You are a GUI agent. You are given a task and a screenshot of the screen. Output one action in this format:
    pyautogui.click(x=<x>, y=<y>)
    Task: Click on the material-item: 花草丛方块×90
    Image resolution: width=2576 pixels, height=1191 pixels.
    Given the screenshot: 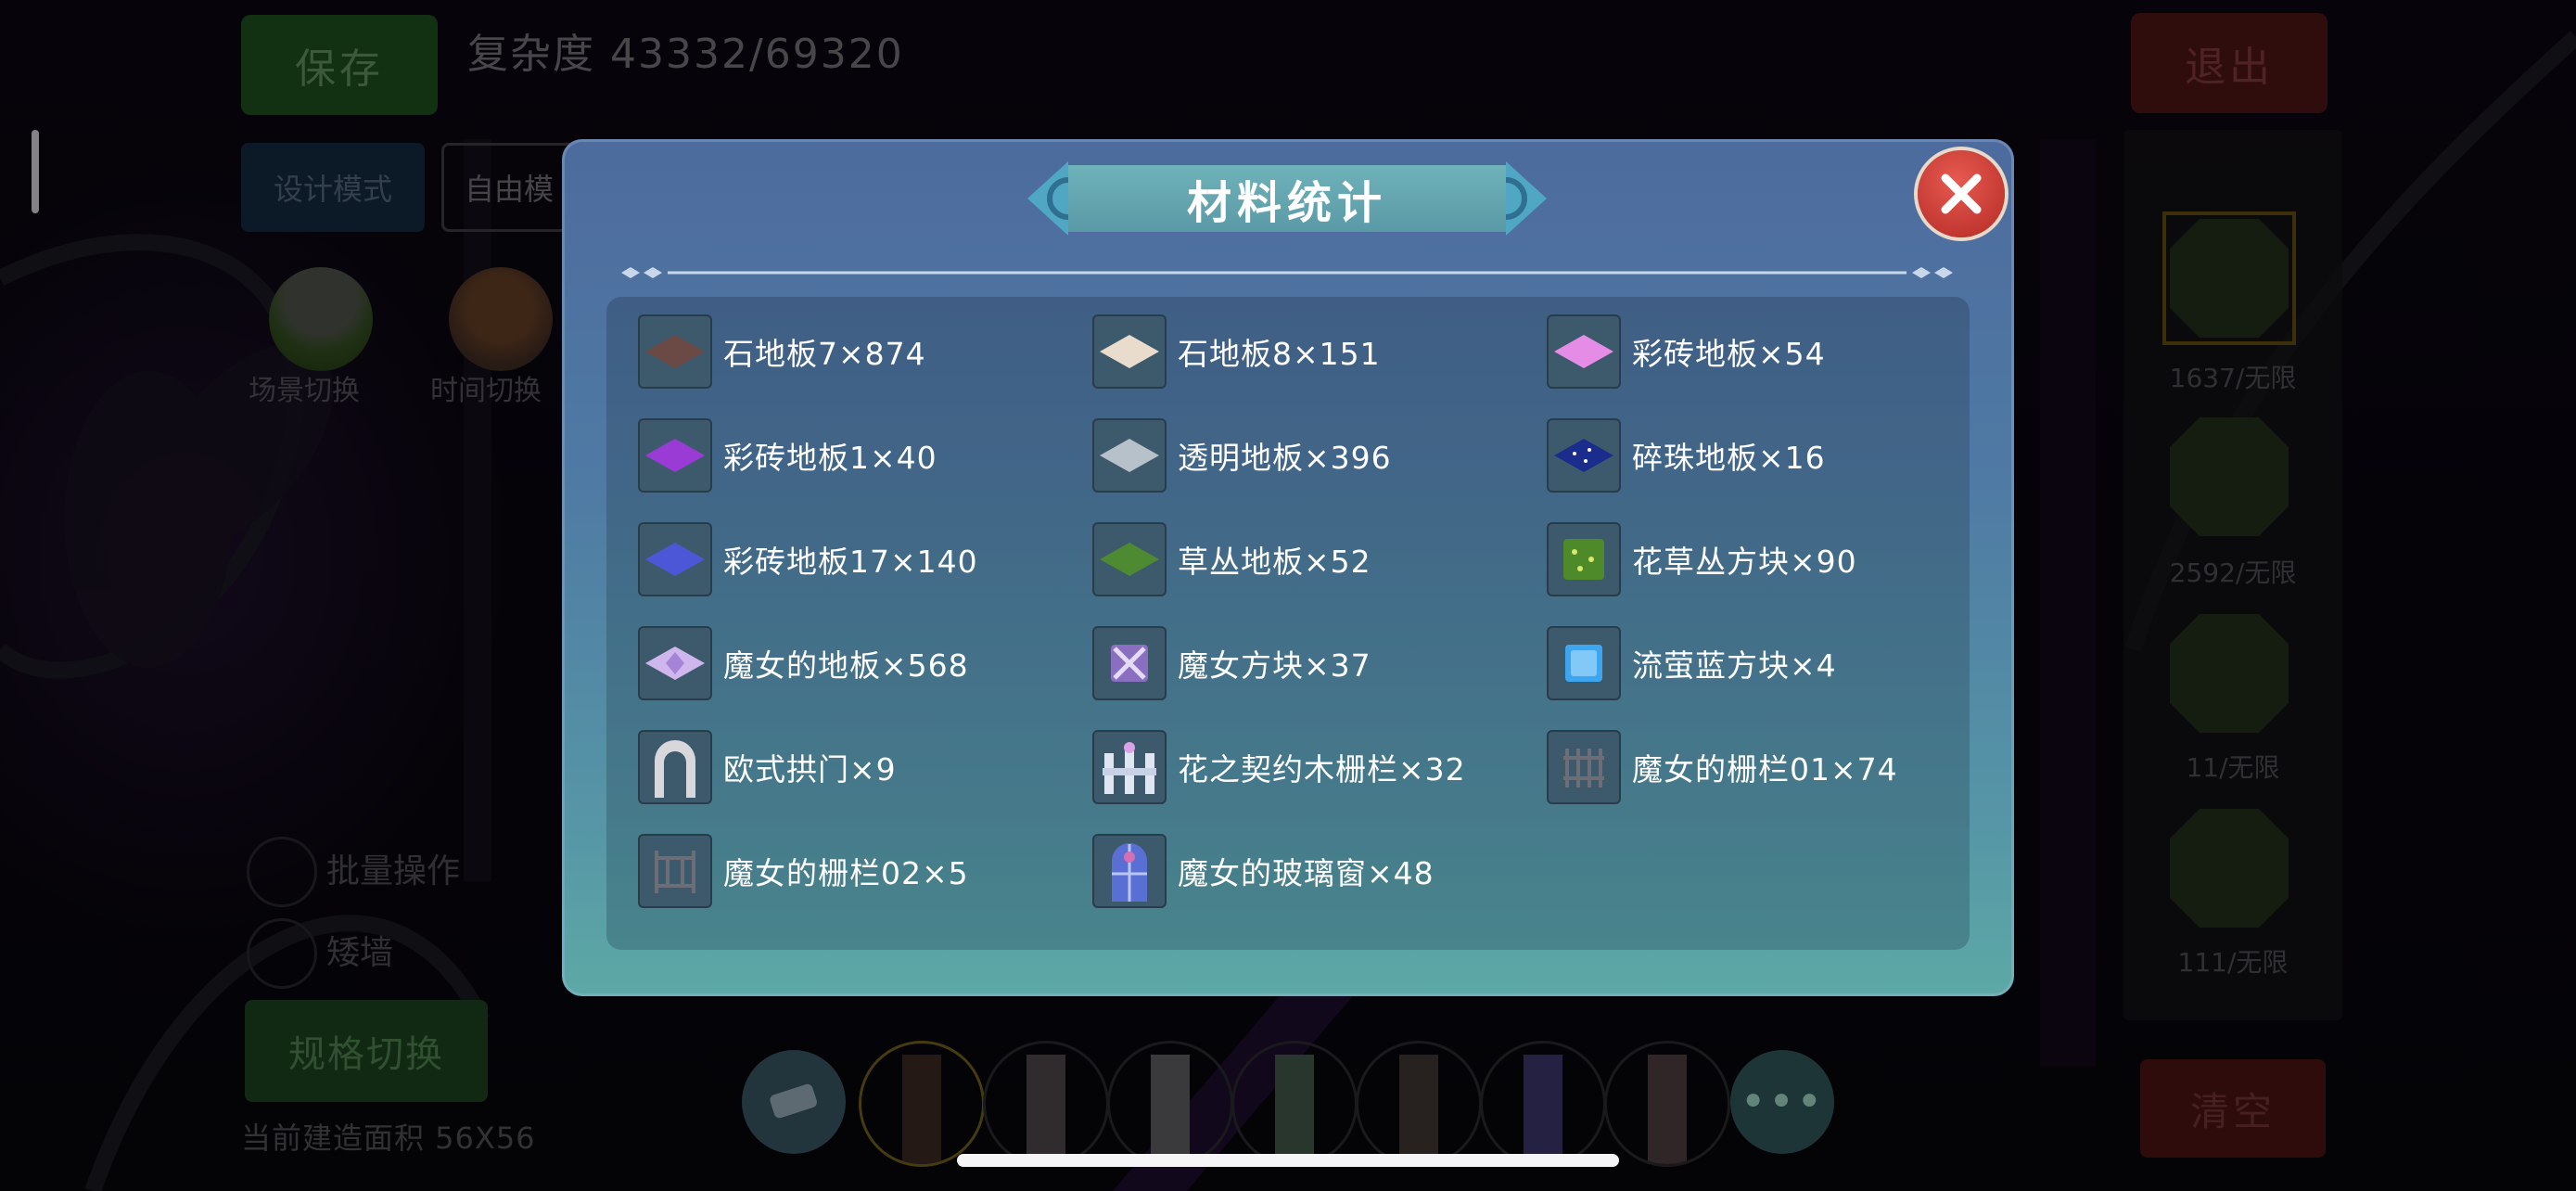 What is the action you would take?
    pyautogui.click(x=1702, y=559)
    